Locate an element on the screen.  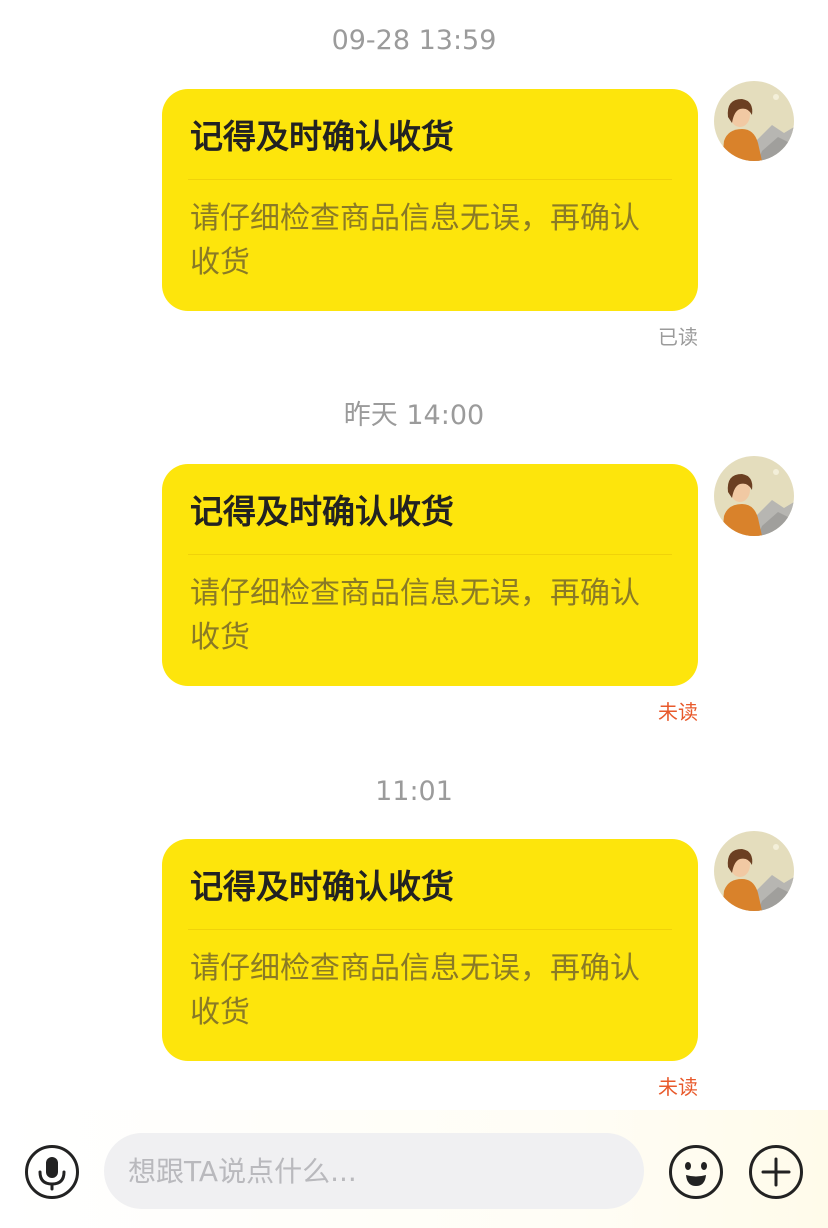
microphone-icon is located at coordinates (52, 1172).